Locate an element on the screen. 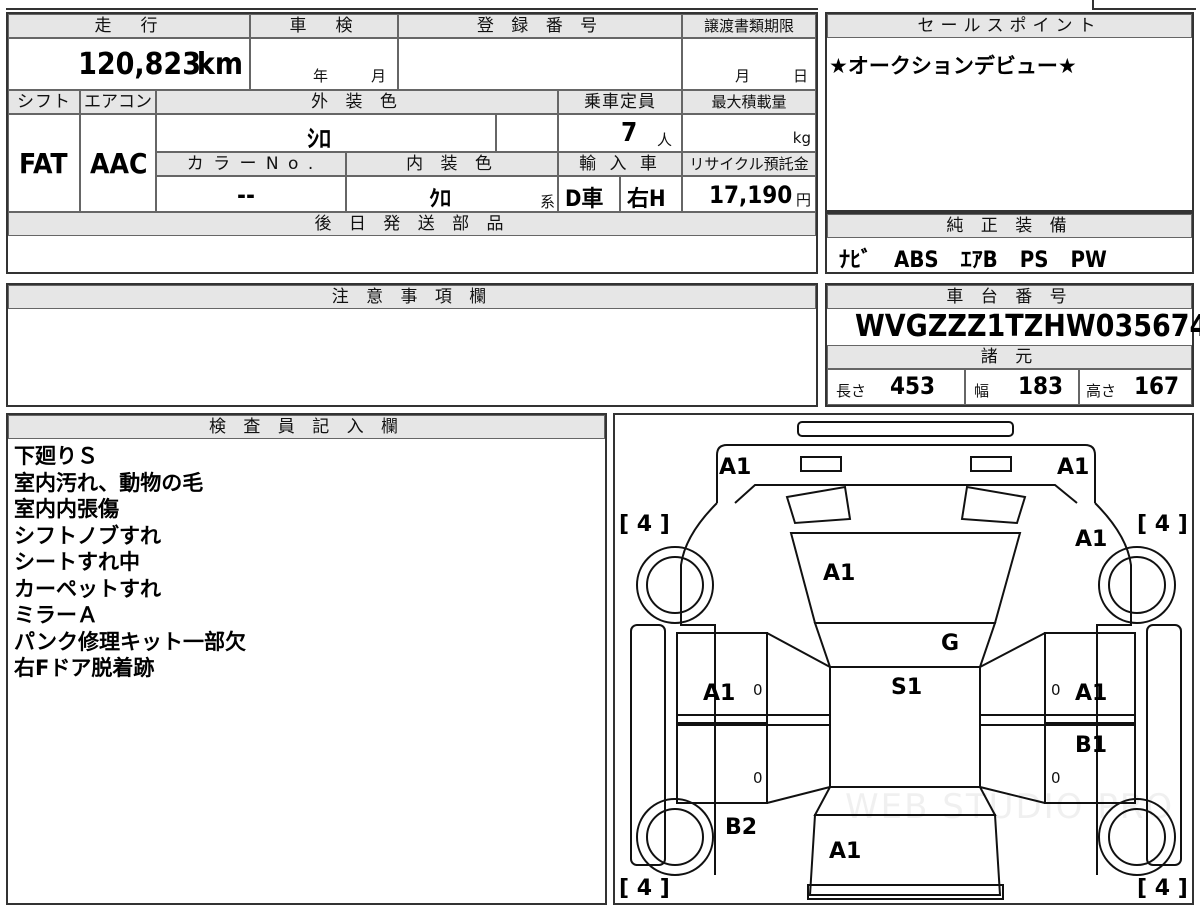 This screenshot has width=1200, height=905. width-cell: 幅 183 is located at coordinates (1022, 387).